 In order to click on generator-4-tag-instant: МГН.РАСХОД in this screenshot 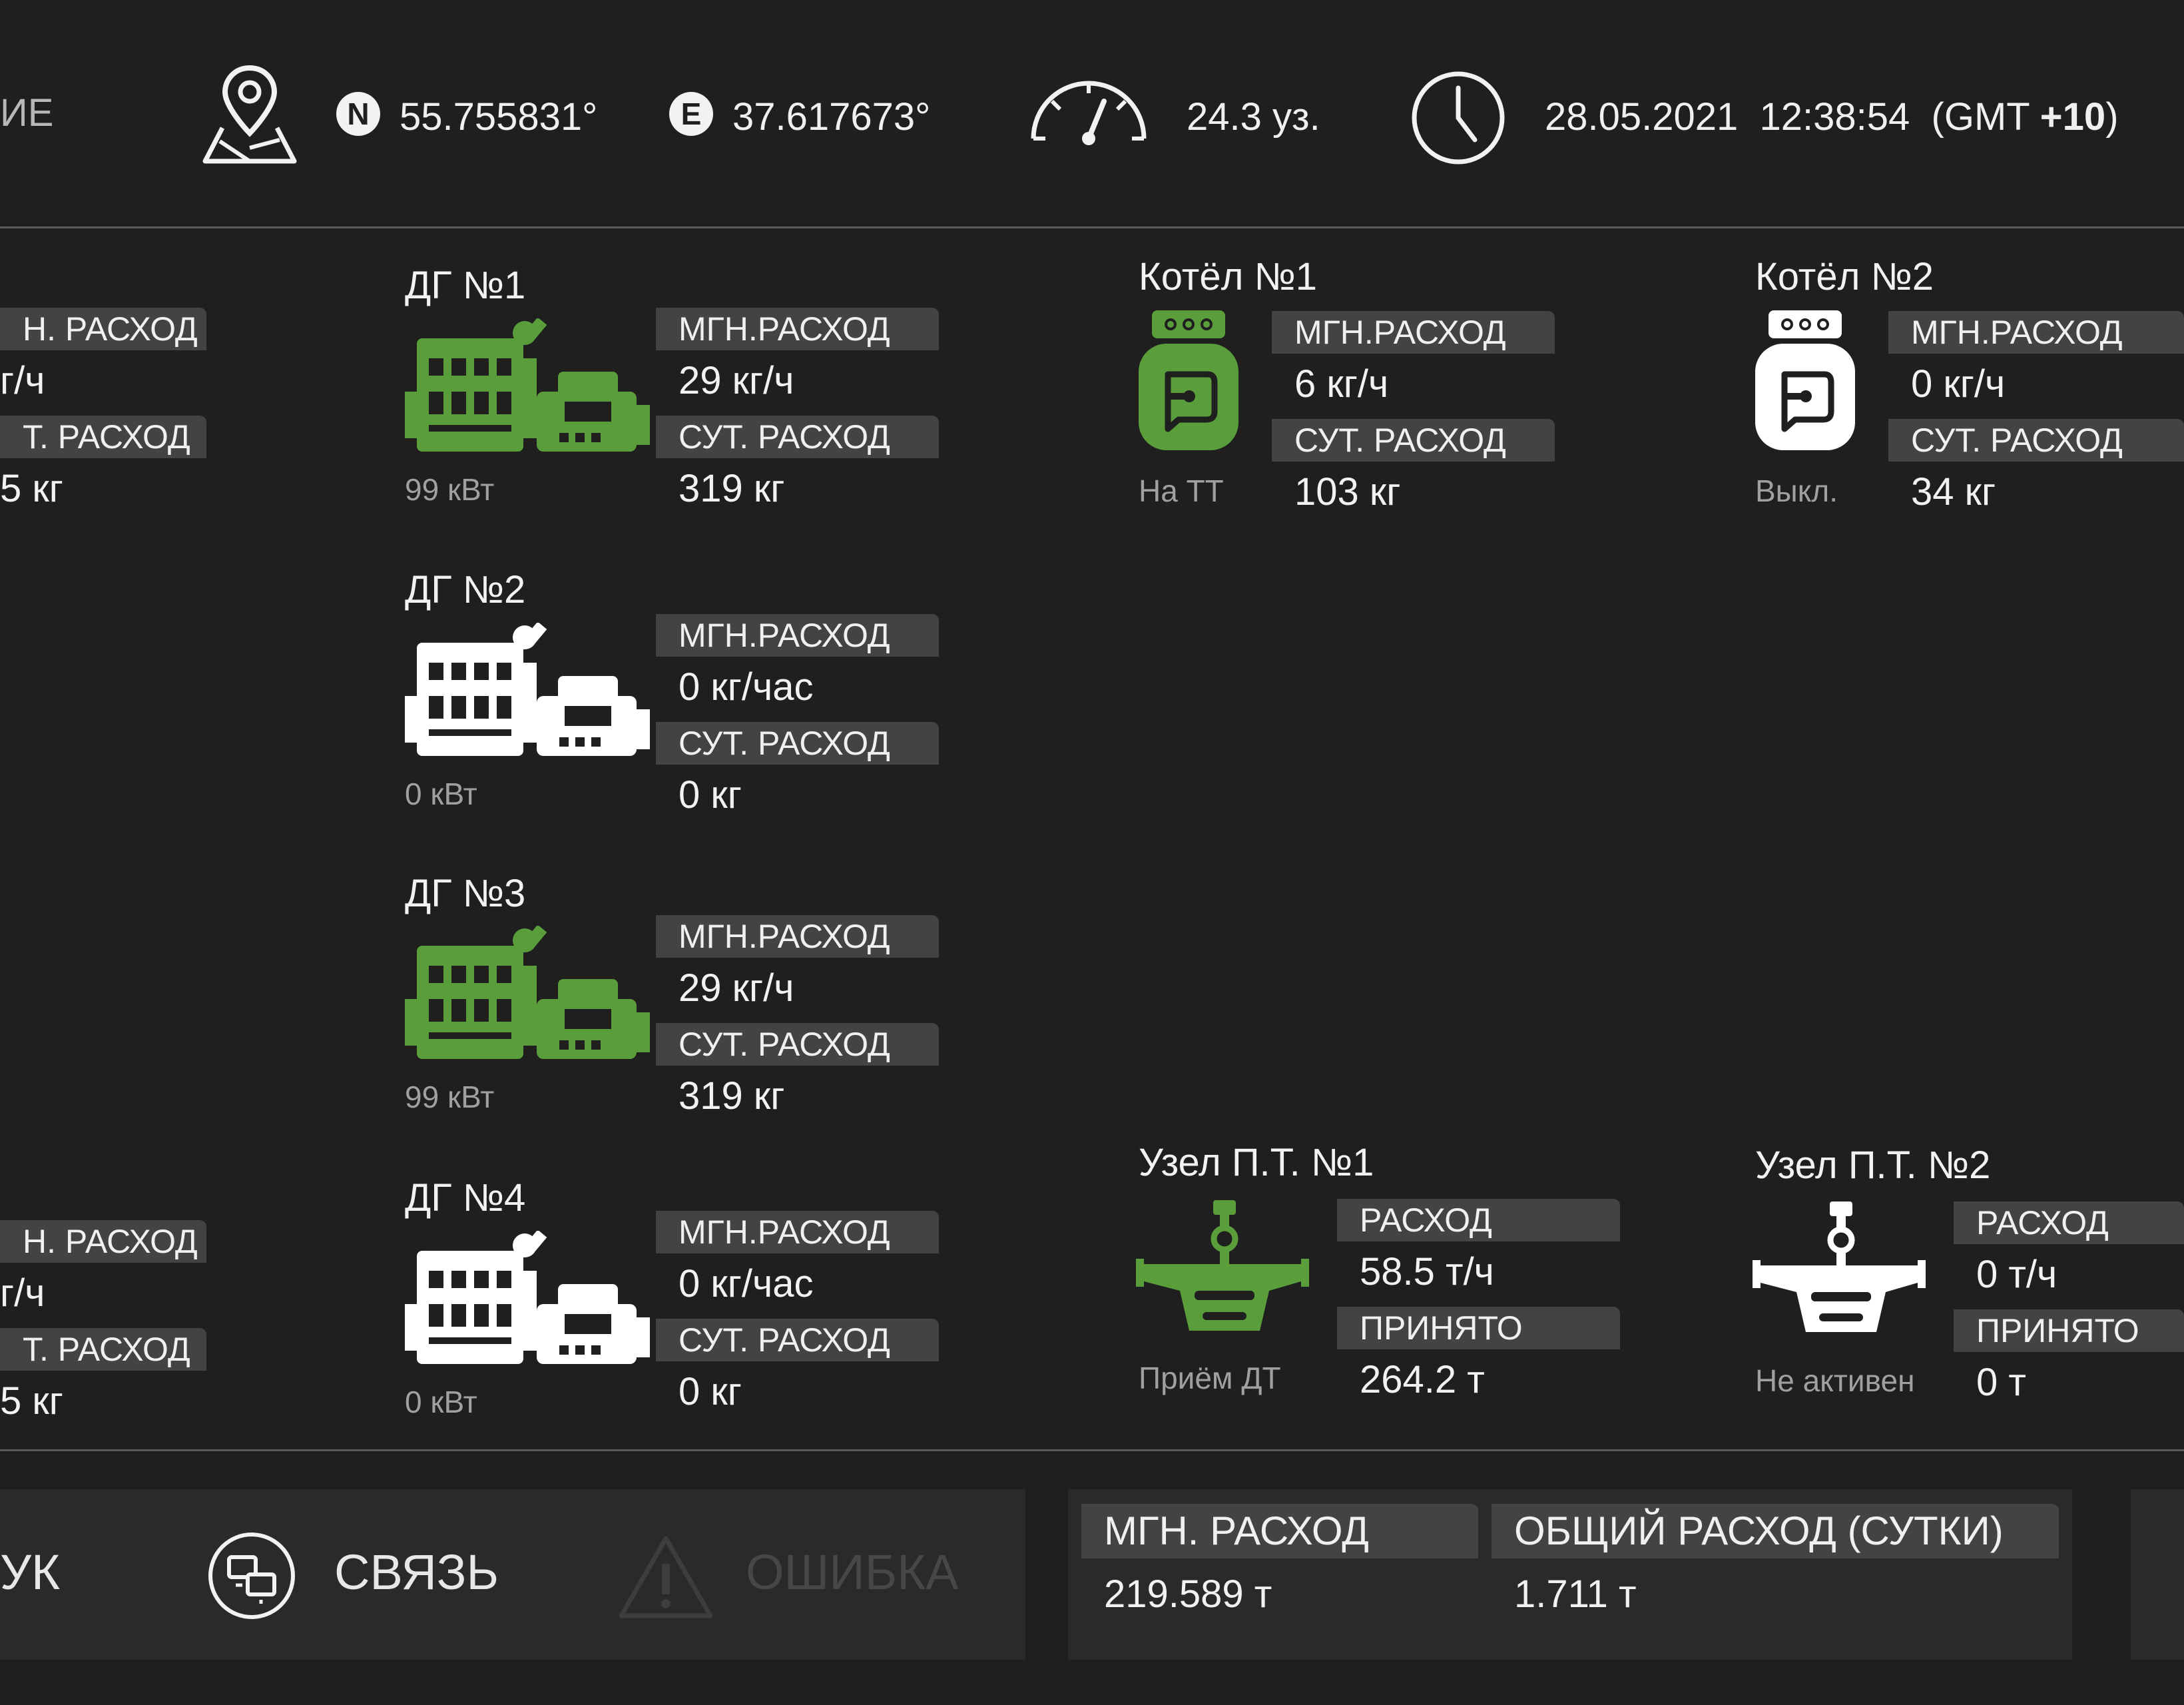, I will do `click(797, 1232)`.